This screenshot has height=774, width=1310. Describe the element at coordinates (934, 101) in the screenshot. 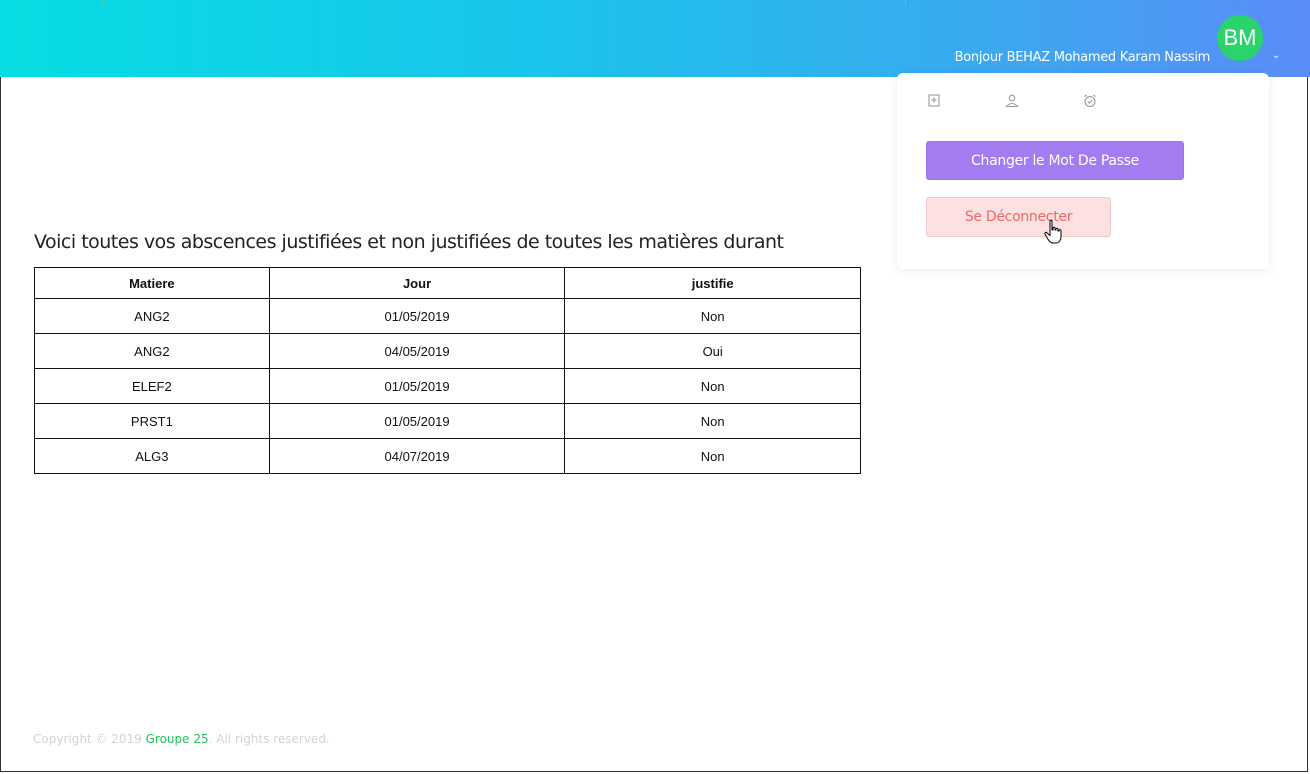

I see `bookmark-plus-icon` at that location.